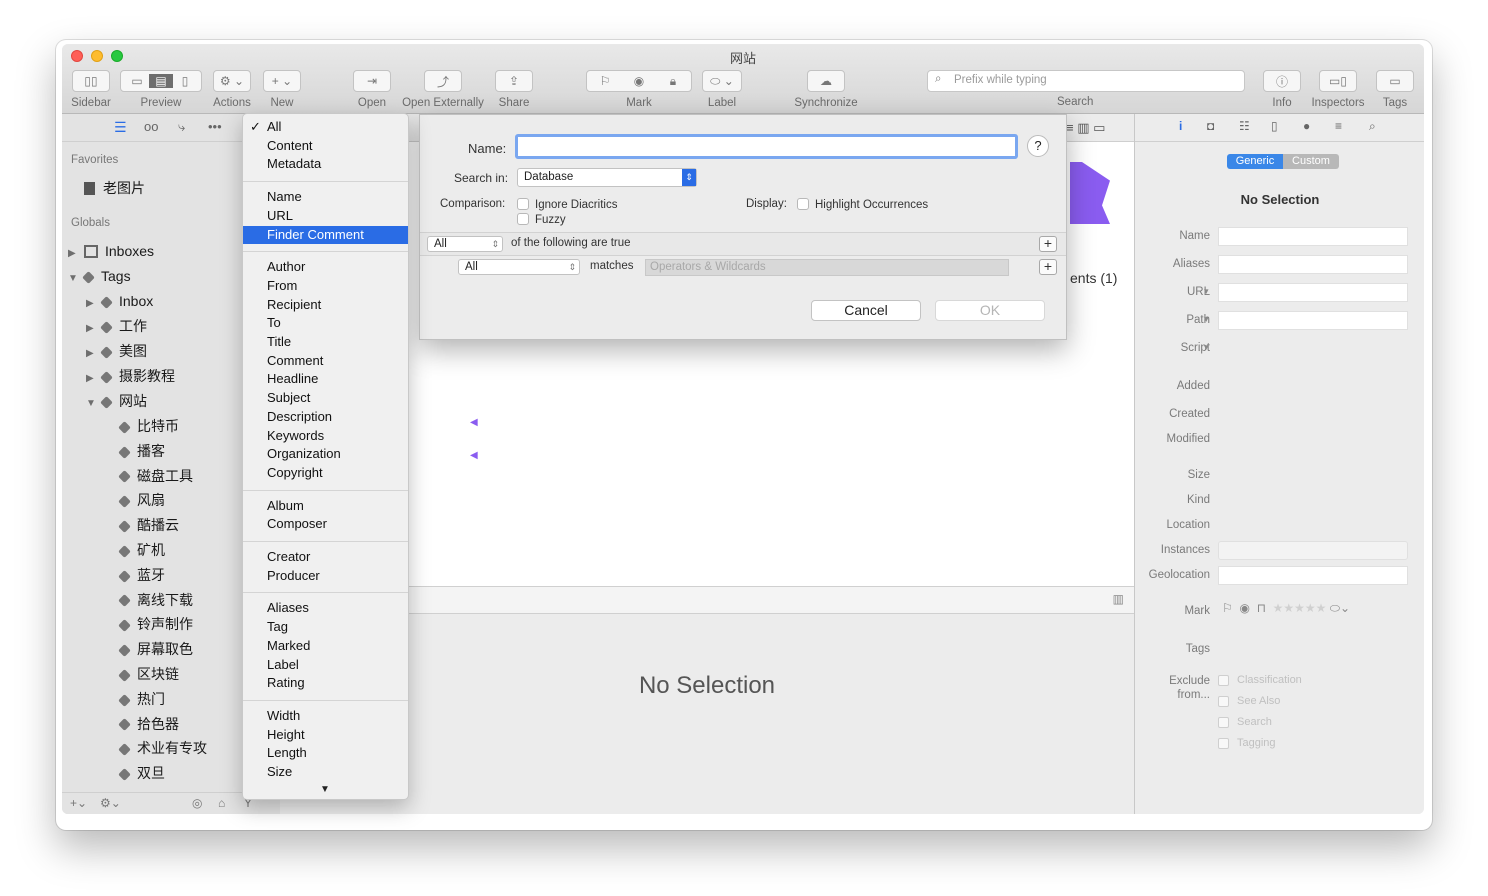 This screenshot has width=1488, height=896. What do you see at coordinates (325, 417) in the screenshot?
I see `menu-item: Description` at bounding box center [325, 417].